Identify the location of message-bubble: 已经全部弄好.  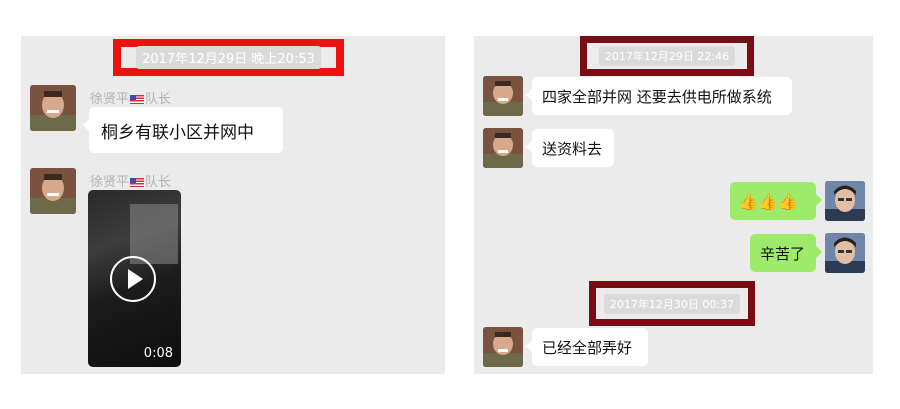
(587, 347).